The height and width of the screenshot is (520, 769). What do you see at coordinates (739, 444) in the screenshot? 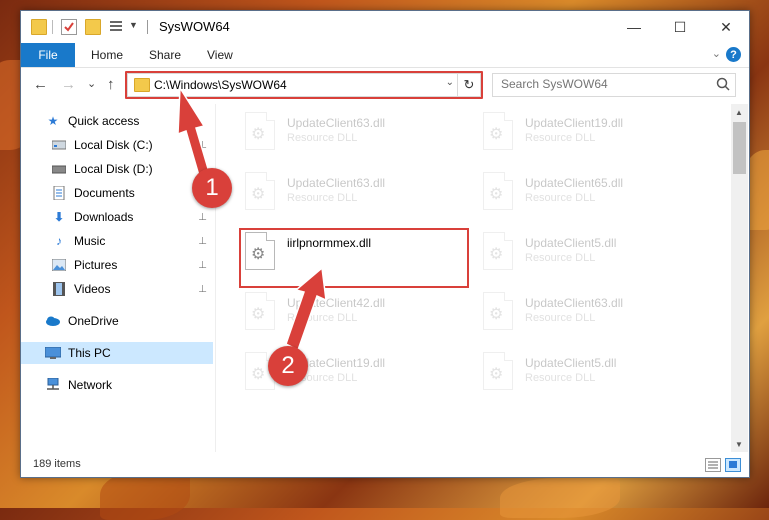
I see `scroll-down-icon: ▼` at bounding box center [739, 444].